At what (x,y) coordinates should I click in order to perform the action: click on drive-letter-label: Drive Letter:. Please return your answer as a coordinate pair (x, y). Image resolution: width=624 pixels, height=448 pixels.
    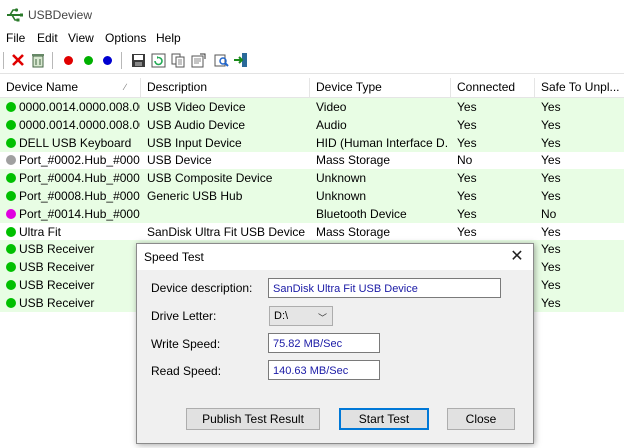
    Looking at the image, I should click on (184, 316).